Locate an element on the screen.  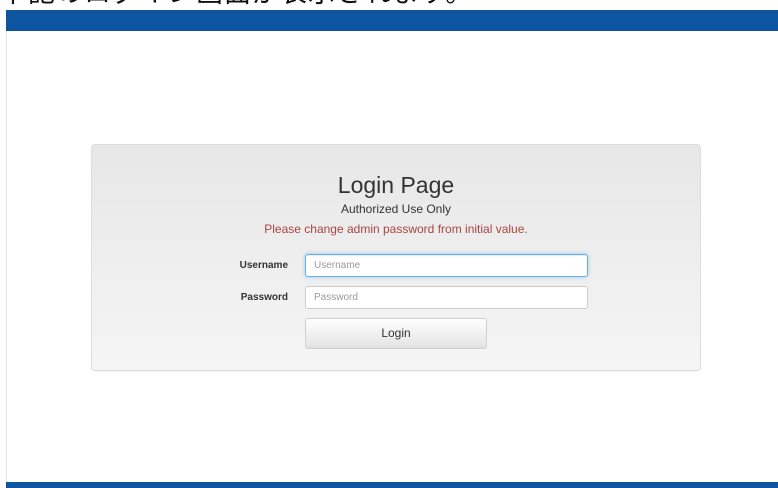
page-subtitle: Authorized Use Only is located at coordinates (396, 209).